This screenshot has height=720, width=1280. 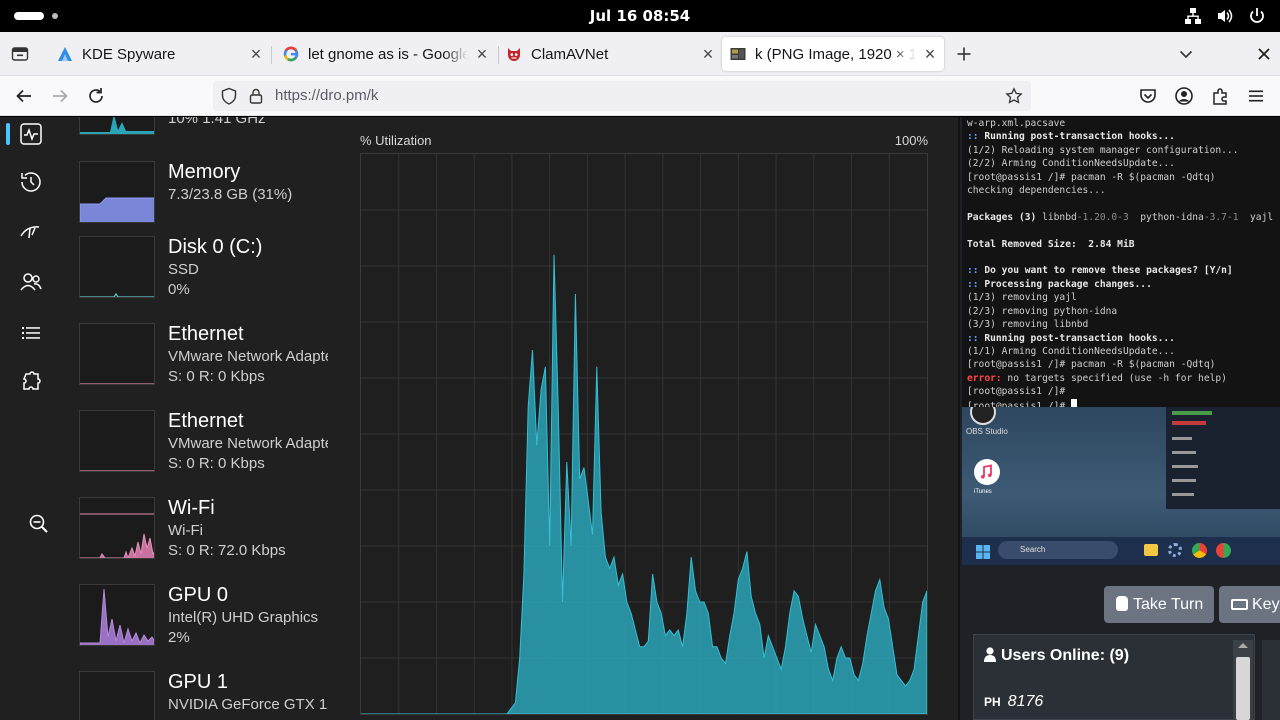 I want to click on keyboard-icon, so click(x=1239, y=604).